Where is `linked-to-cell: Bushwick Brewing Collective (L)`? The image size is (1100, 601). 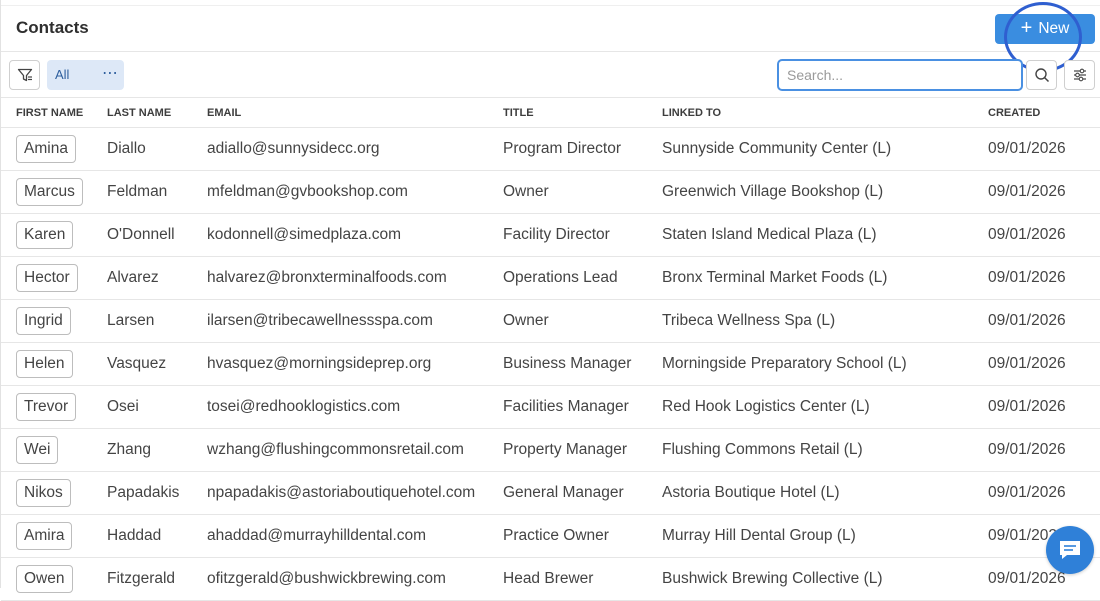 linked-to-cell: Bushwick Brewing Collective (L) is located at coordinates (825, 579).